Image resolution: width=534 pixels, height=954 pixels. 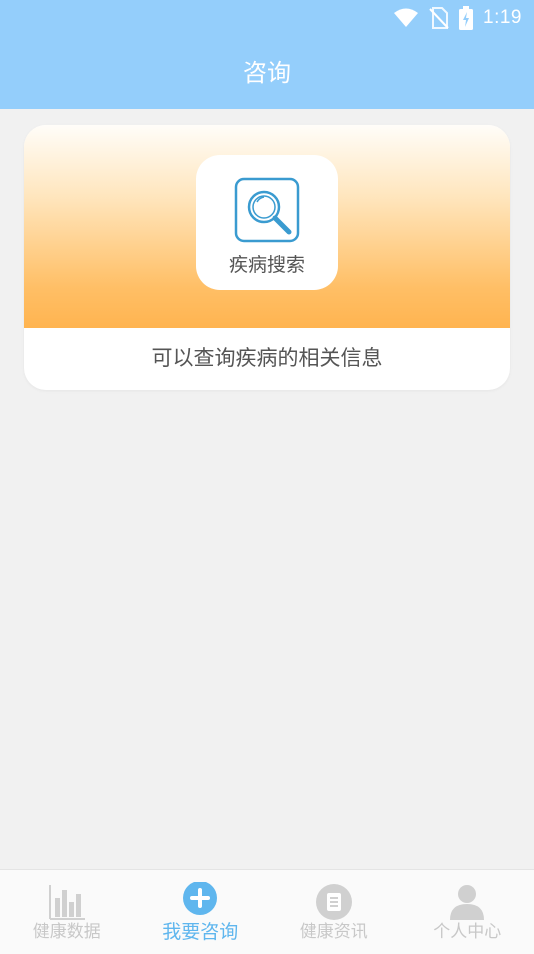 What do you see at coordinates (467, 932) in the screenshot?
I see `tab-label: 个人中心` at bounding box center [467, 932].